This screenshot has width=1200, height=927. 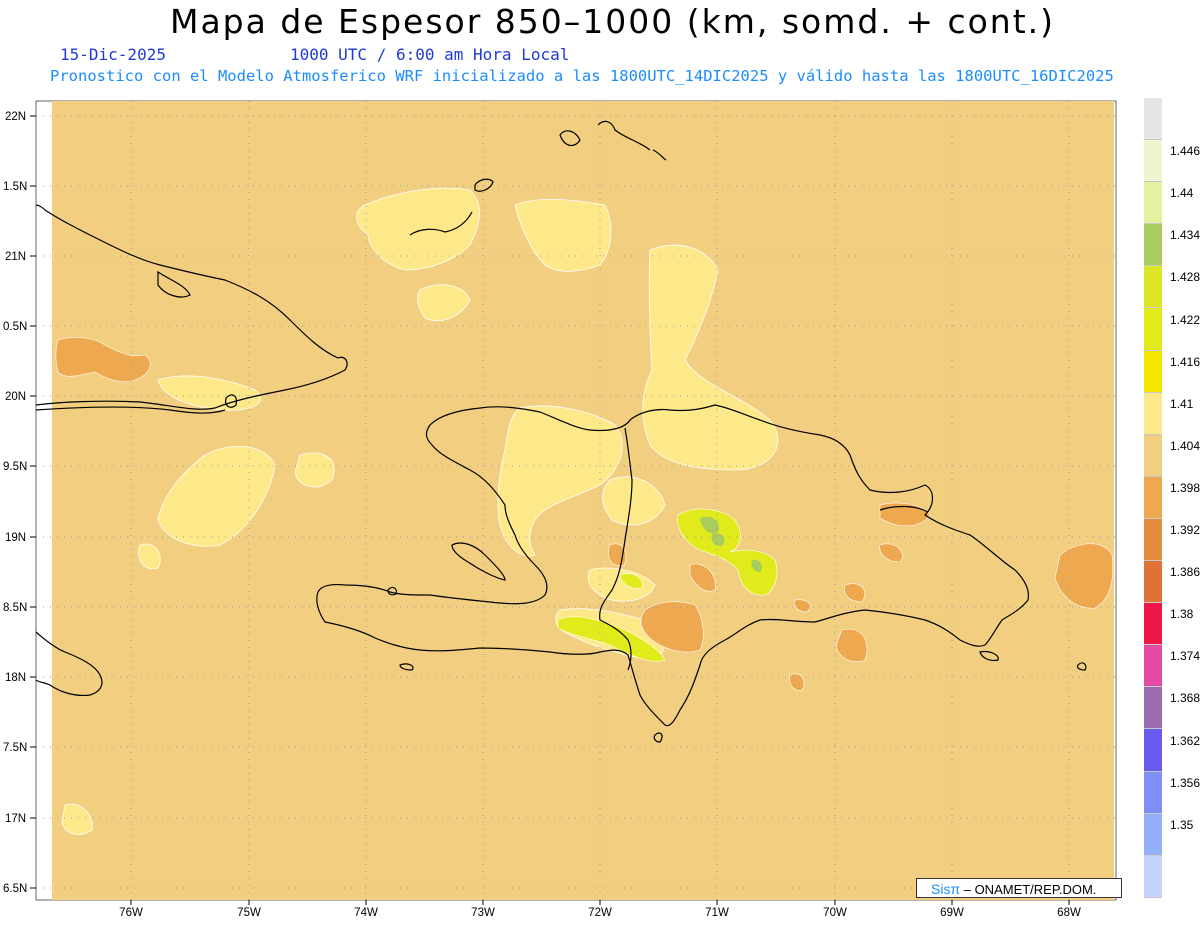 I want to click on colorbar-label: 1.35, so click(x=1182, y=824).